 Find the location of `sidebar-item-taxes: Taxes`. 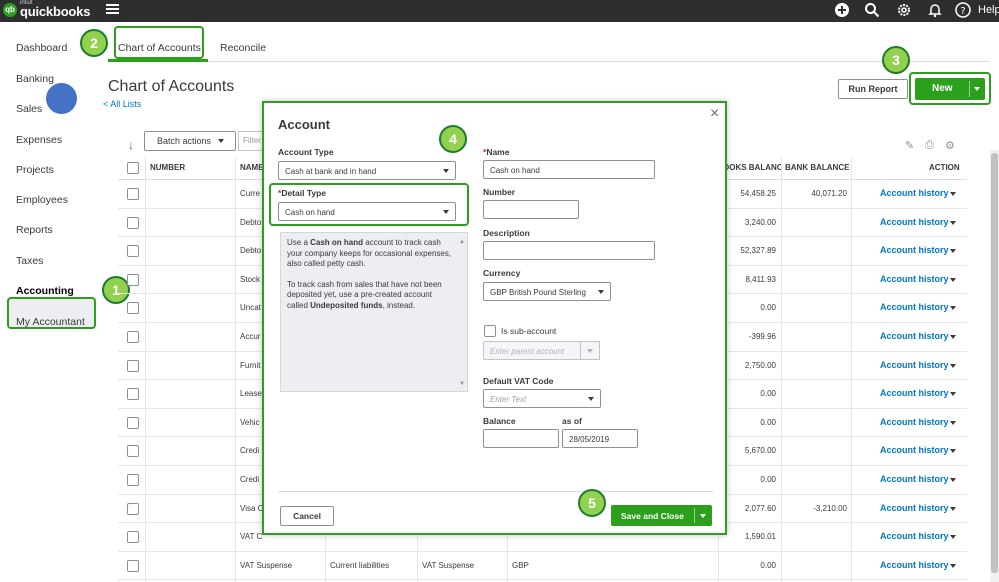

sidebar-item-taxes: Taxes is located at coordinates (29, 261).